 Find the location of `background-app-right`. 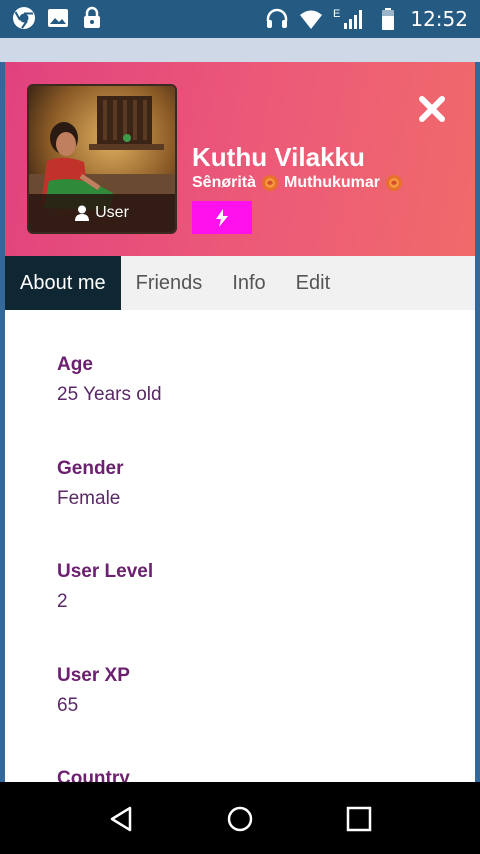

background-app-right is located at coordinates (477, 422).